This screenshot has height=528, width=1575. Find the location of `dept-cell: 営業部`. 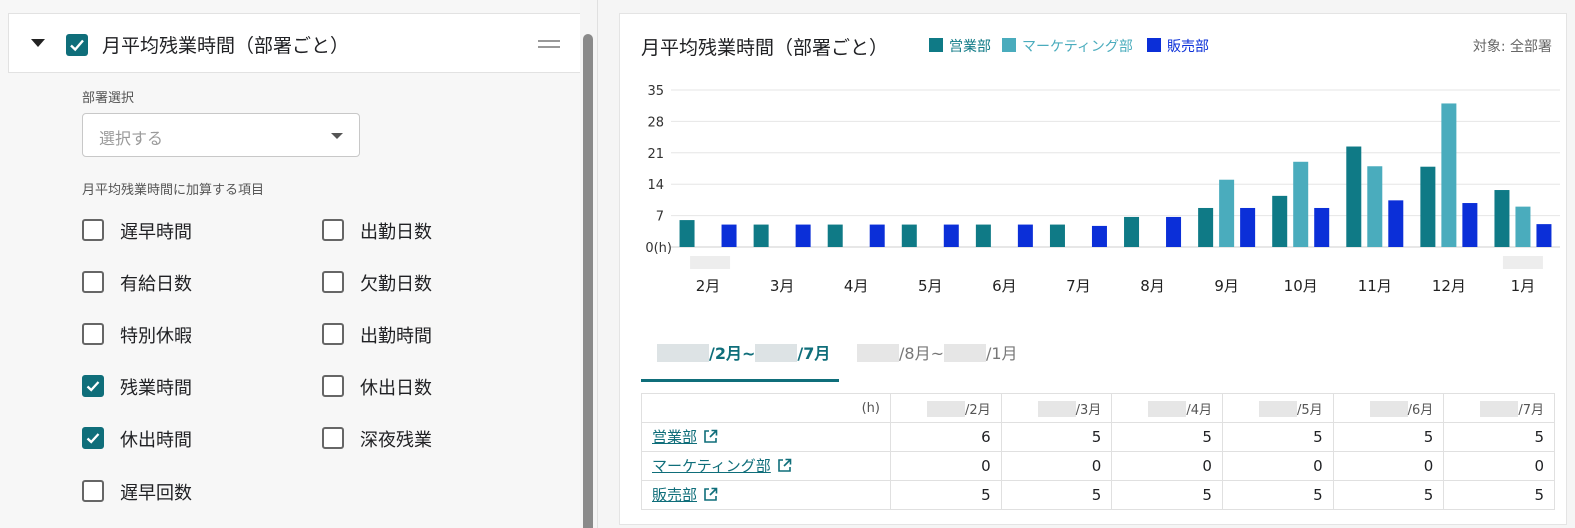

dept-cell: 営業部 is located at coordinates (766, 437).